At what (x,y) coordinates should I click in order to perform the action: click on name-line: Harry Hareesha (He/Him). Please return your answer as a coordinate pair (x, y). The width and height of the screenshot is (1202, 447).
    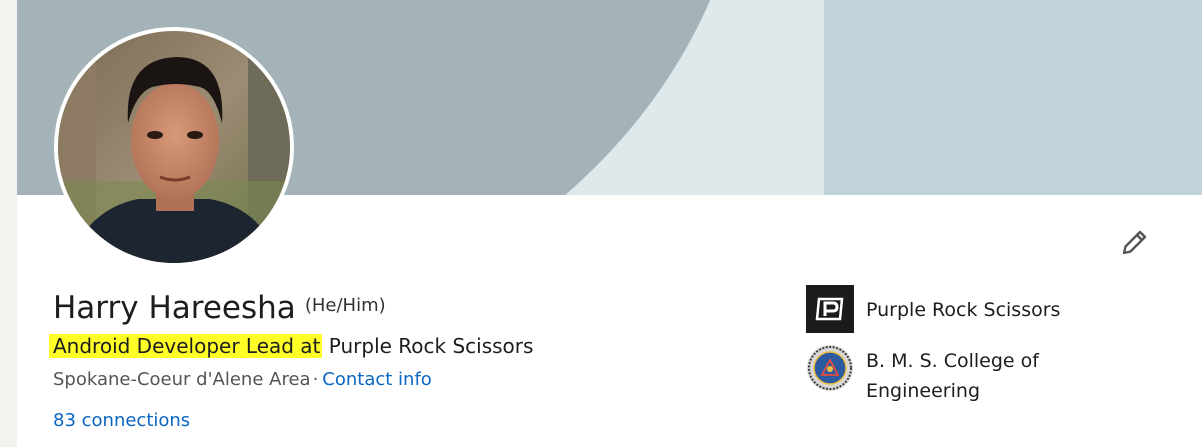
    Looking at the image, I should click on (219, 308).